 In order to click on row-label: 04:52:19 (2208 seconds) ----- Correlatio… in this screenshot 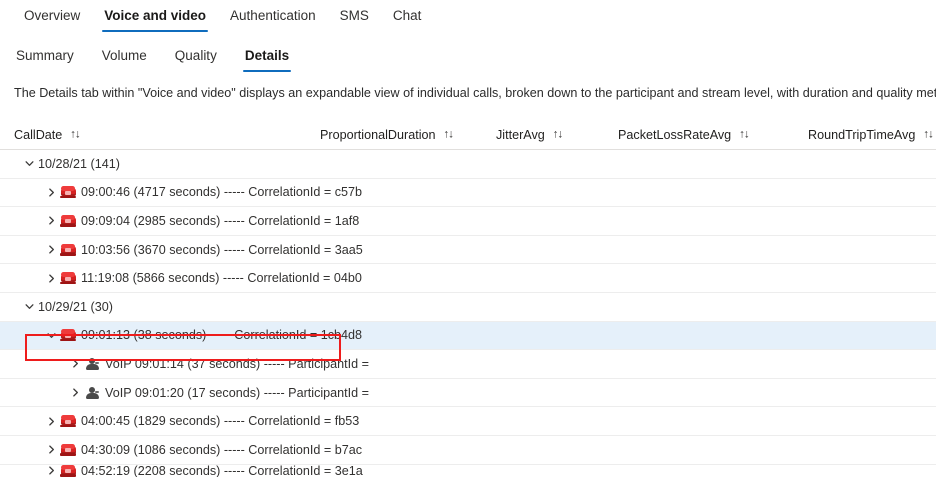, I will do `click(222, 470)`.